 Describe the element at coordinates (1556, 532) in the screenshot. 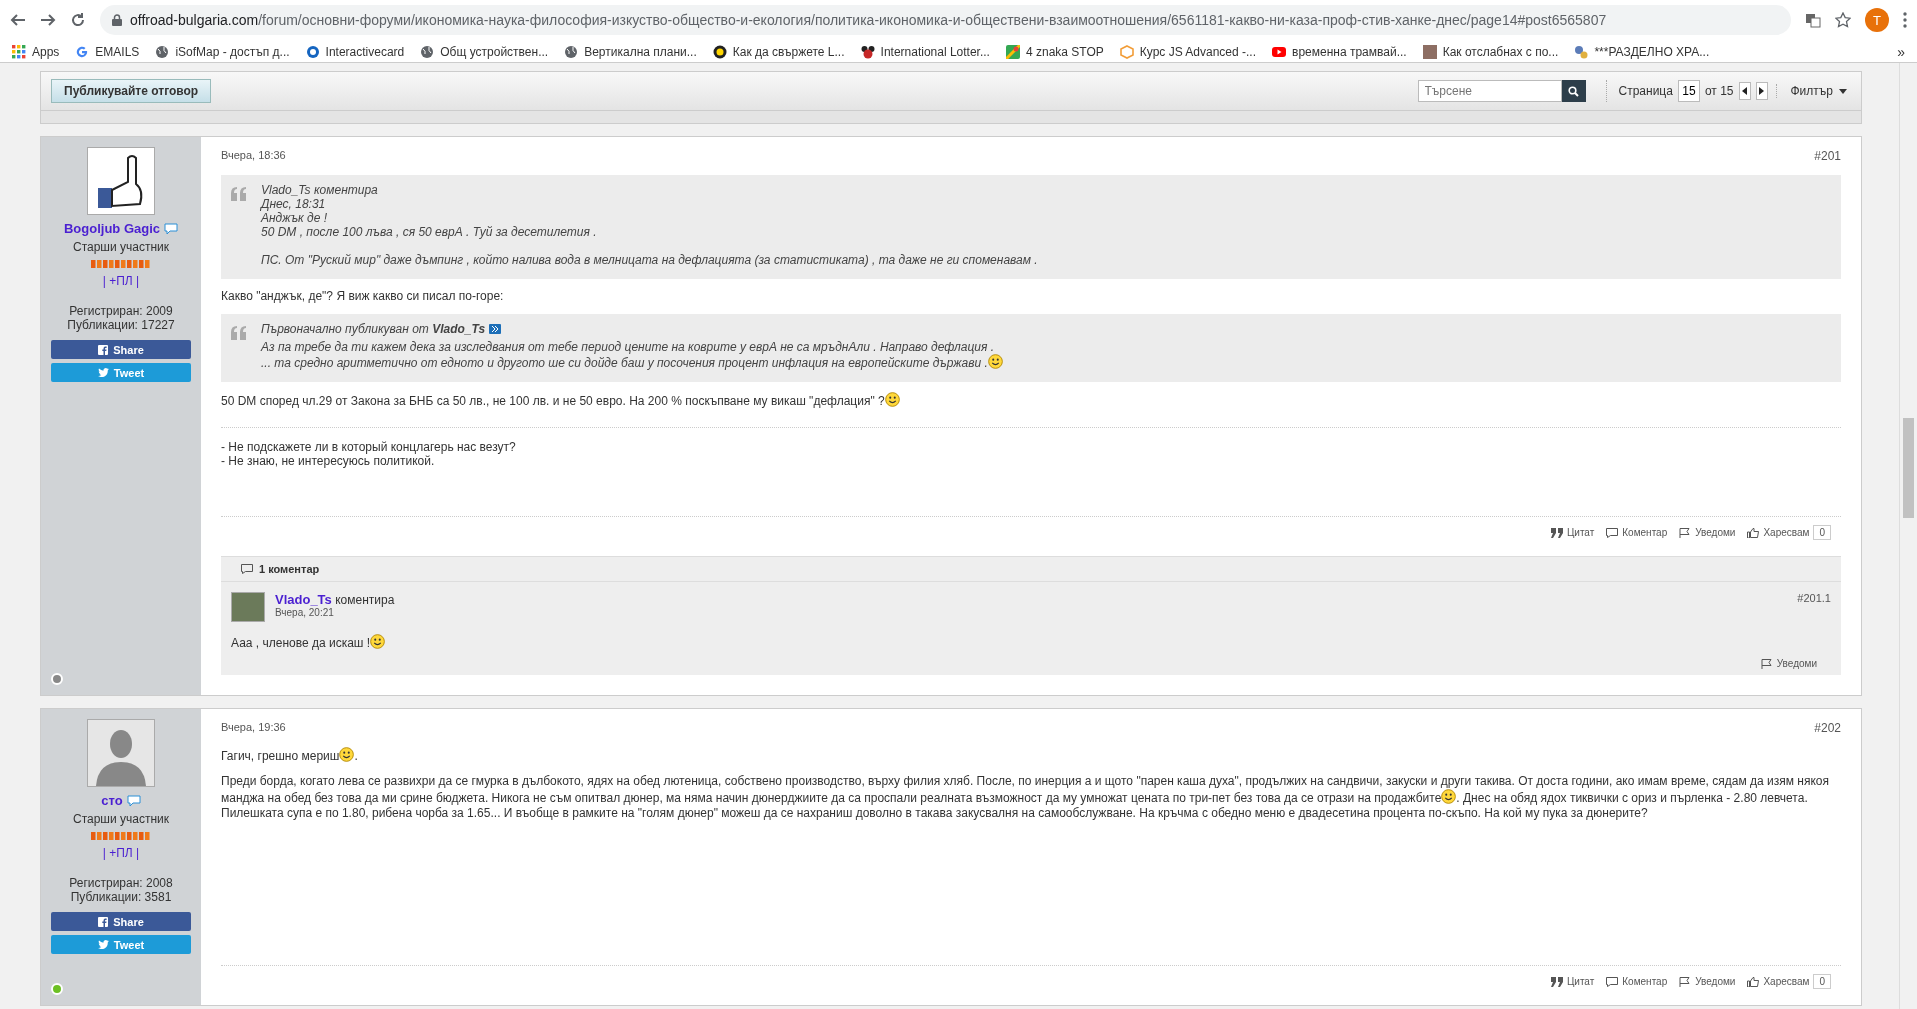

I see `quote-icon` at that location.